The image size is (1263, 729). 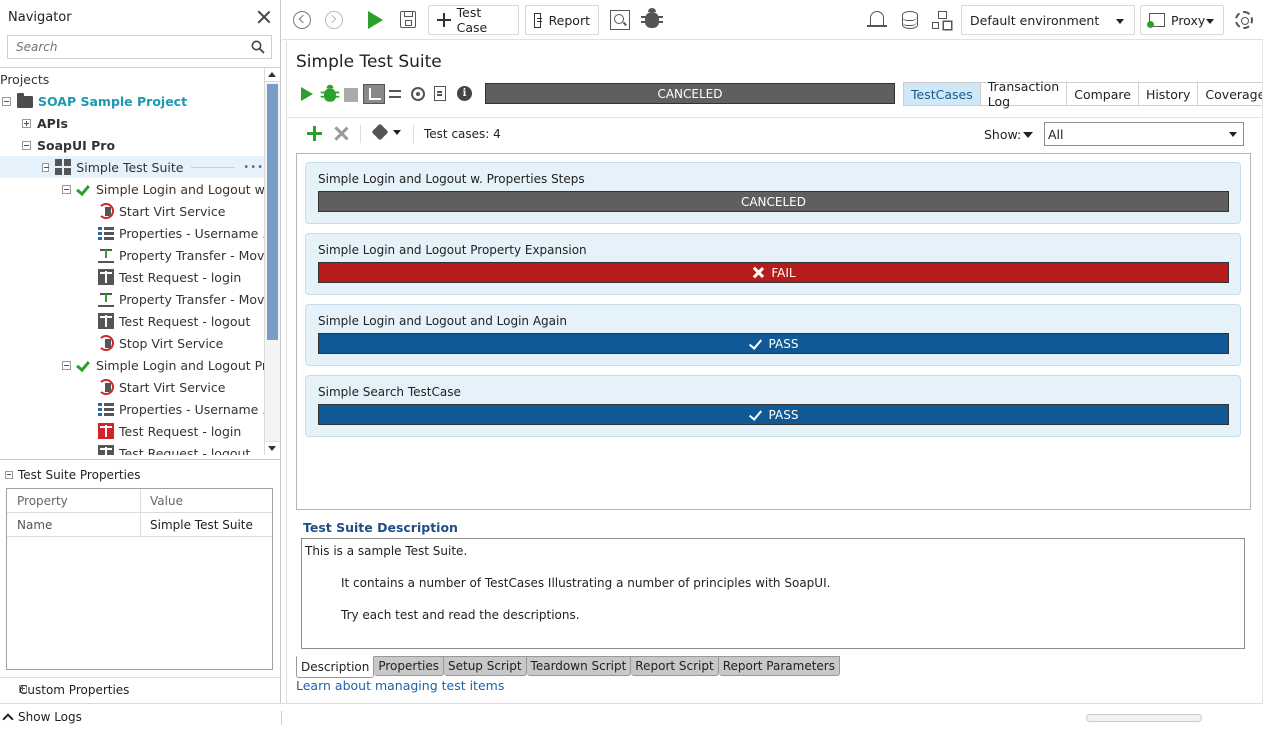 What do you see at coordinates (162, 501) in the screenshot?
I see `column-header-value: Value` at bounding box center [162, 501].